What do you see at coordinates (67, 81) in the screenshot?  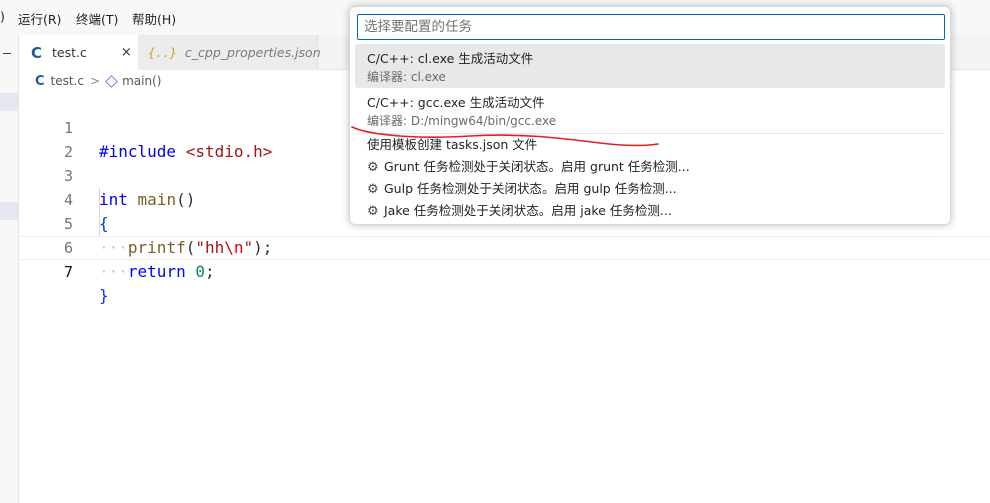 I see `breadcrumb-file: test.c` at bounding box center [67, 81].